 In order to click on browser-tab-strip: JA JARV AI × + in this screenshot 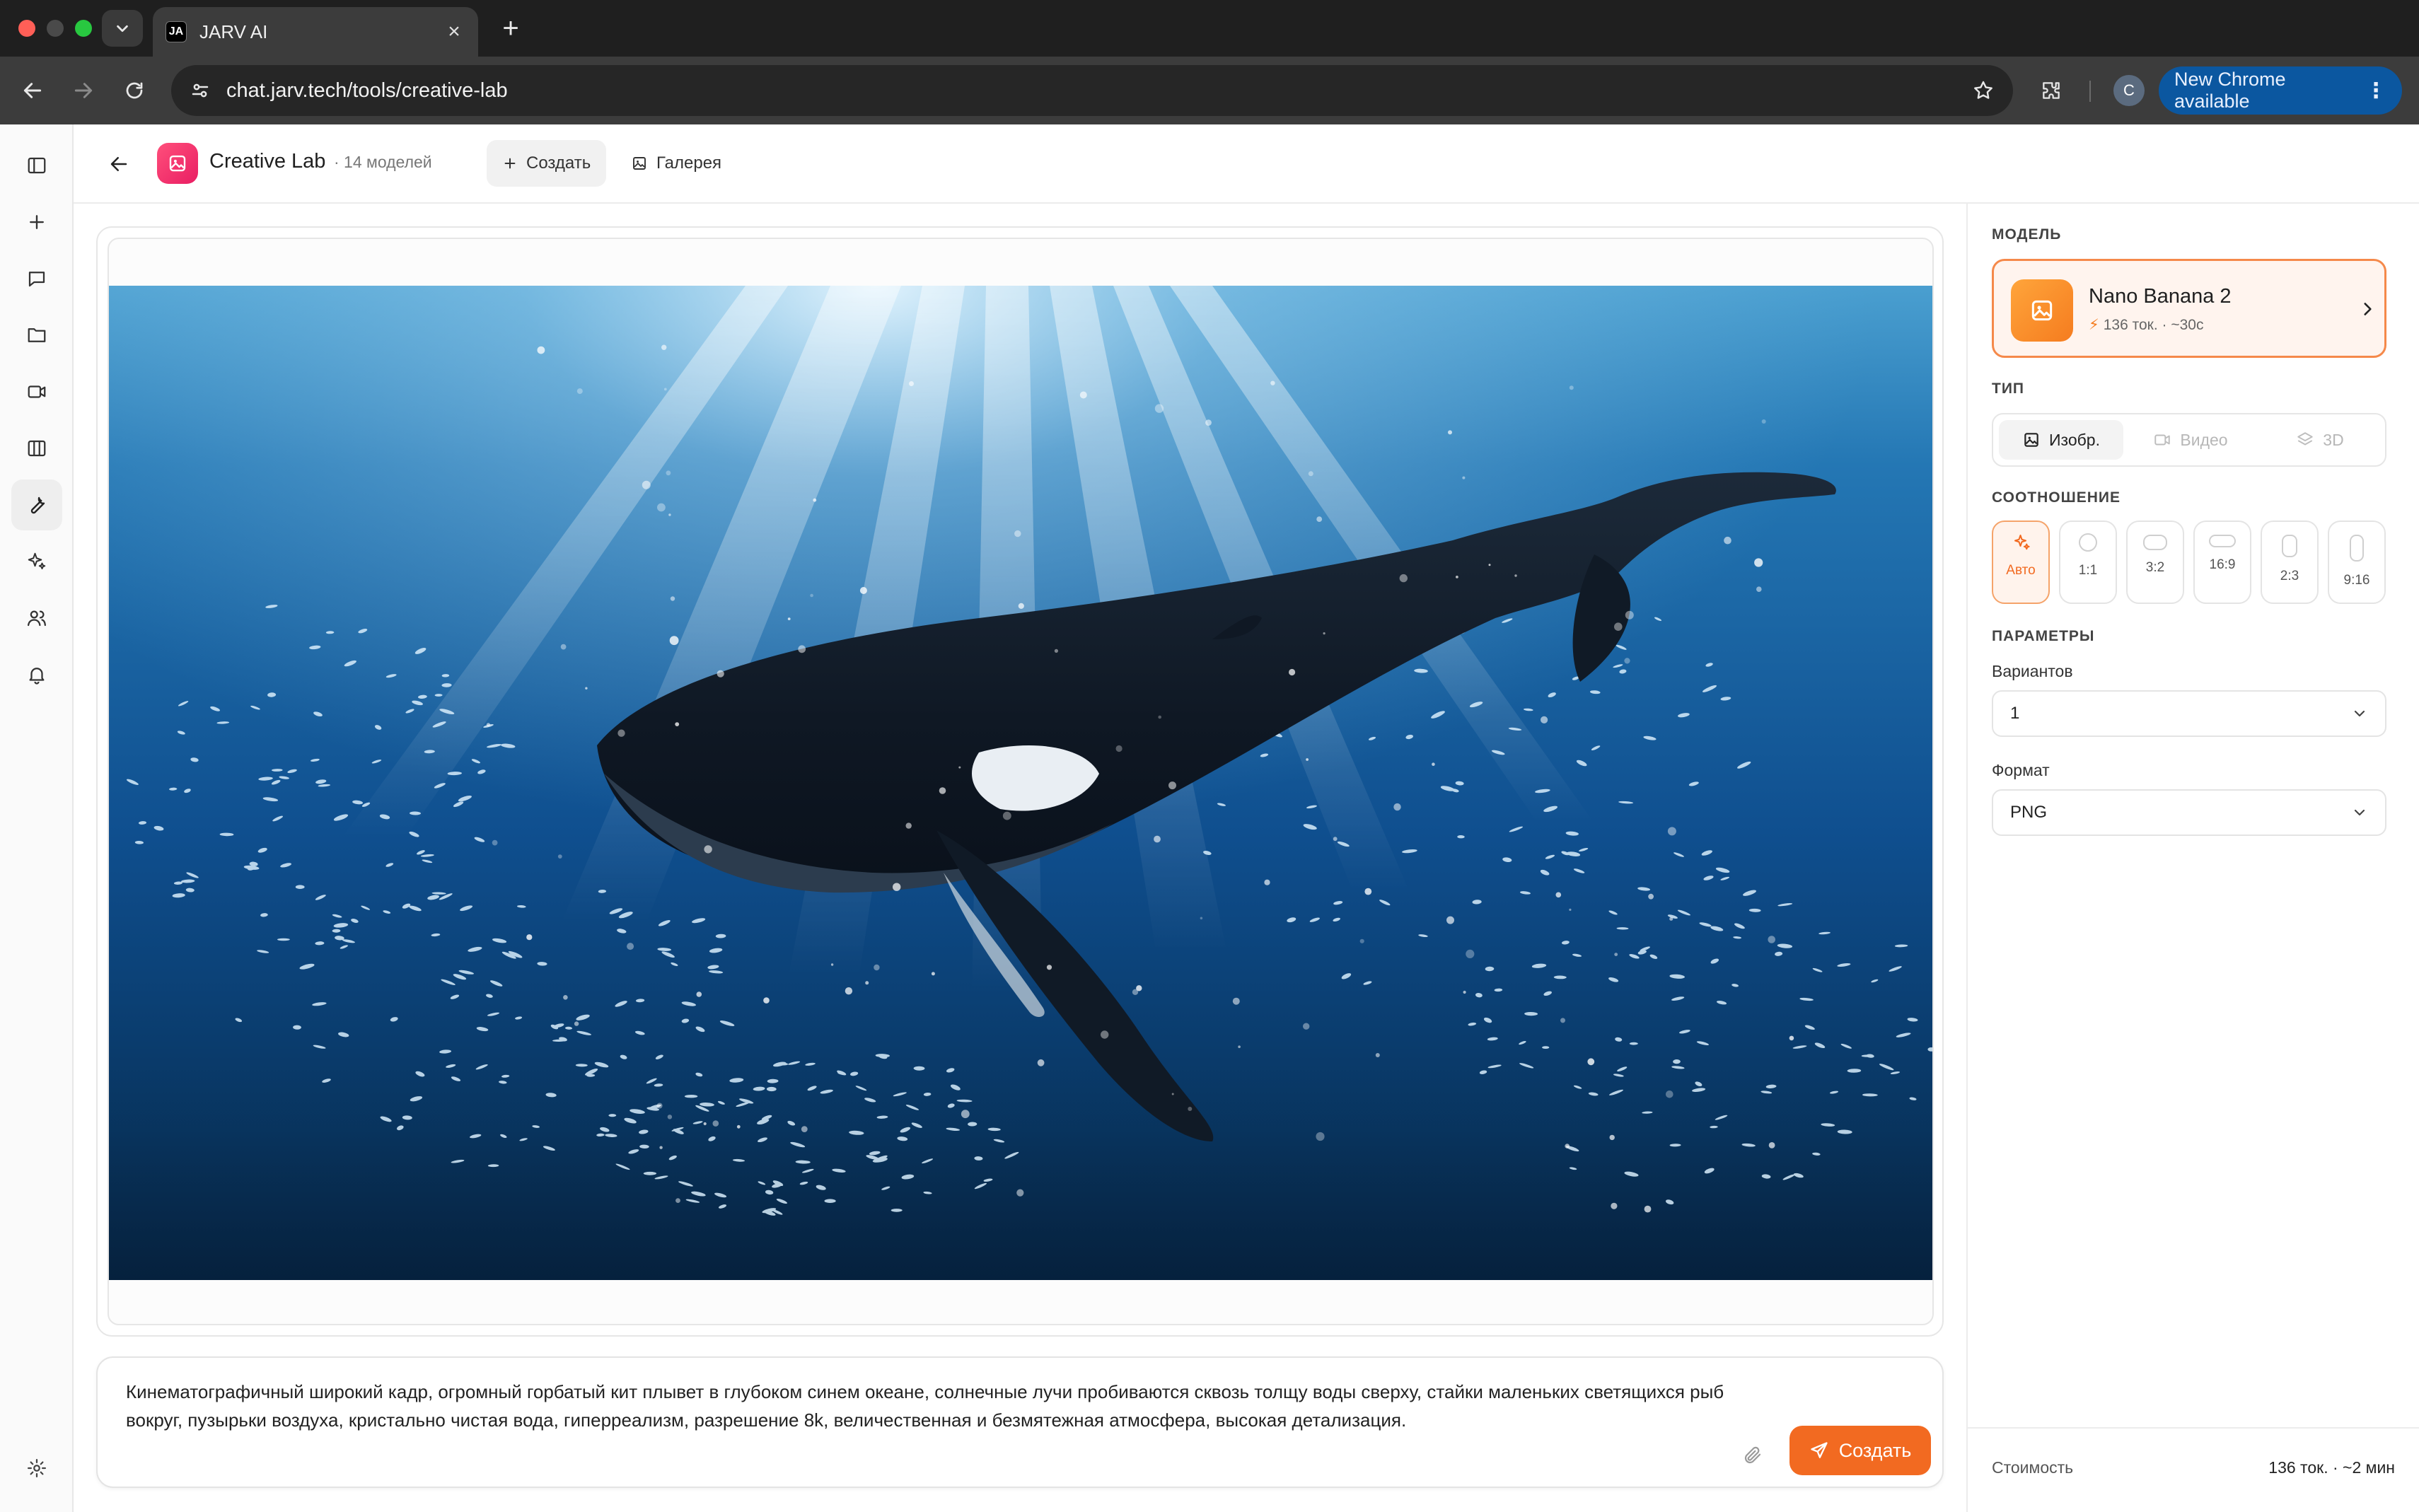, I will do `click(1209, 28)`.